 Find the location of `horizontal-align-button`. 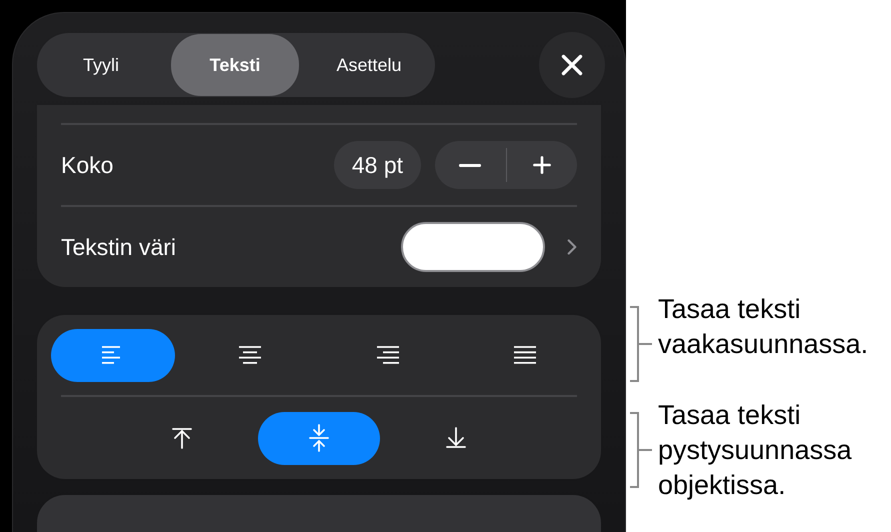

horizontal-align-button is located at coordinates (112, 355).